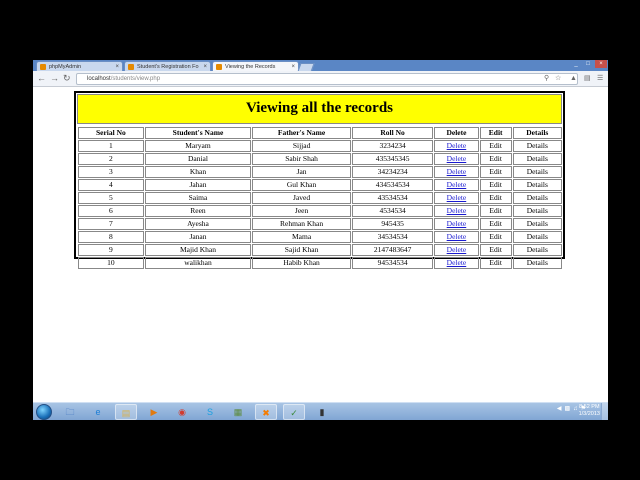 This screenshot has height=480, width=640. What do you see at coordinates (392, 185) in the screenshot?
I see `cell-roll-no: 434534534` at bounding box center [392, 185].